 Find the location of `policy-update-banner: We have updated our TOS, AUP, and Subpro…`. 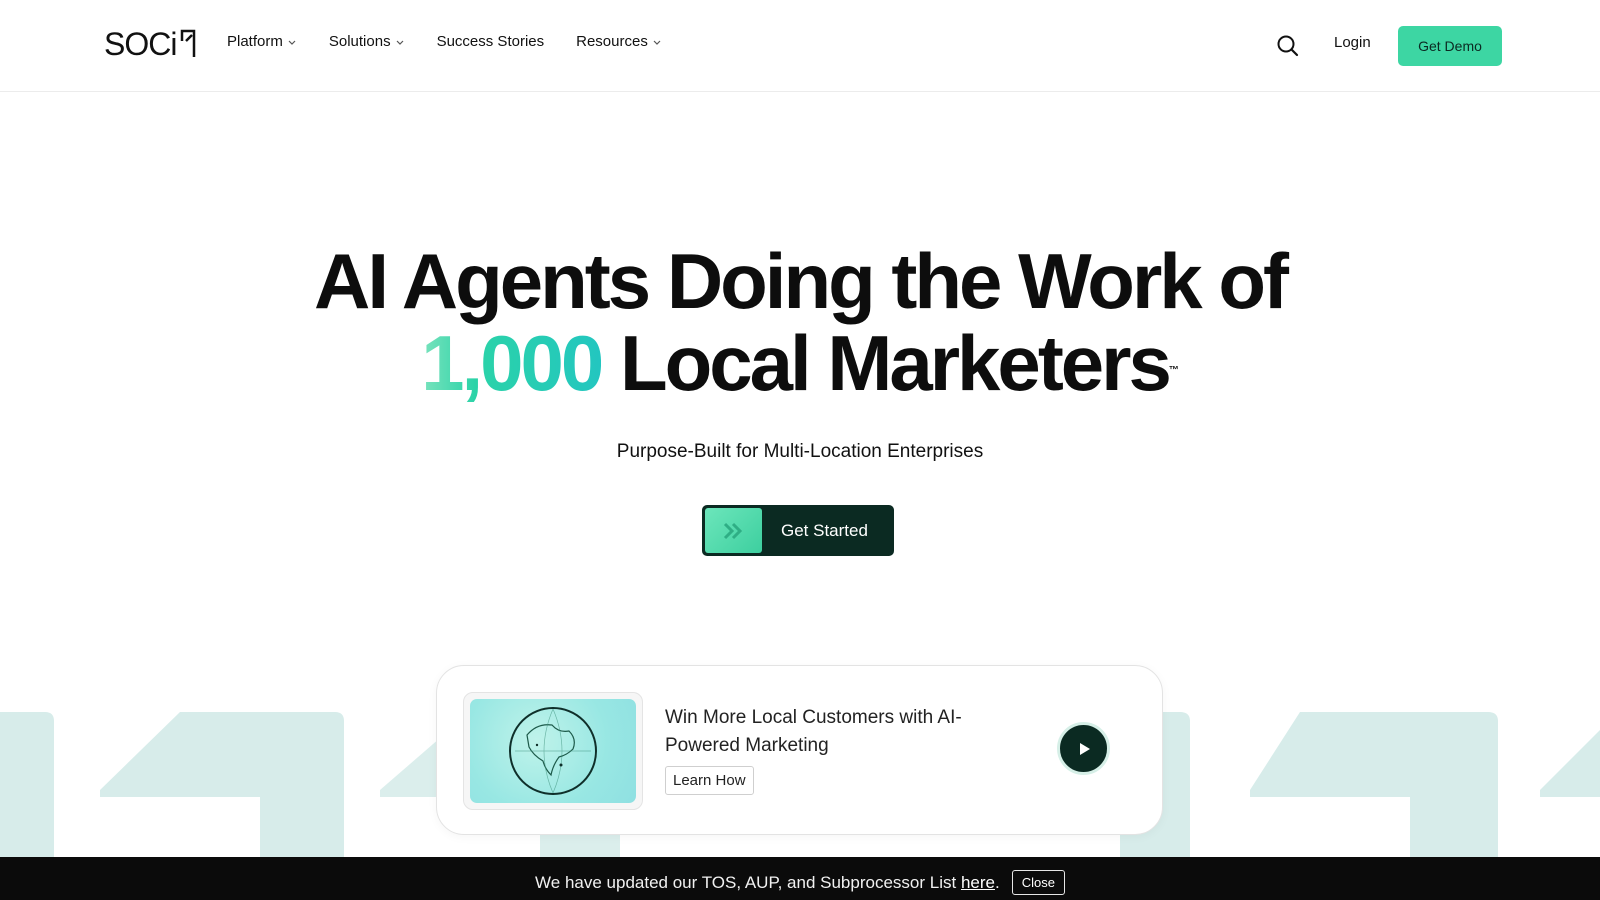

policy-update-banner: We have updated our TOS, AUP, and Subpro… is located at coordinates (800, 878).